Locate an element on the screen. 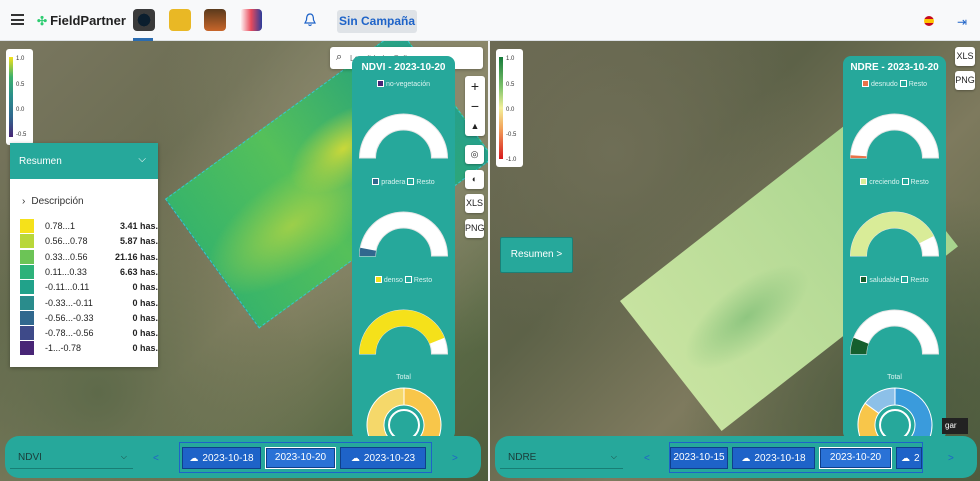 The height and width of the screenshot is (481, 980). ndvi-gauge-pradera is located at coordinates (403, 232).